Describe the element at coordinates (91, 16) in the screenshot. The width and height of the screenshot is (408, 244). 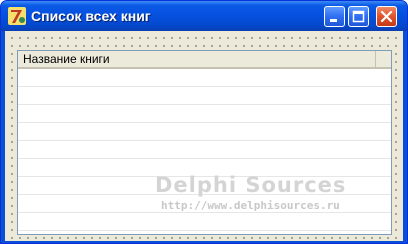
I see `window-title: Список всех книг` at that location.